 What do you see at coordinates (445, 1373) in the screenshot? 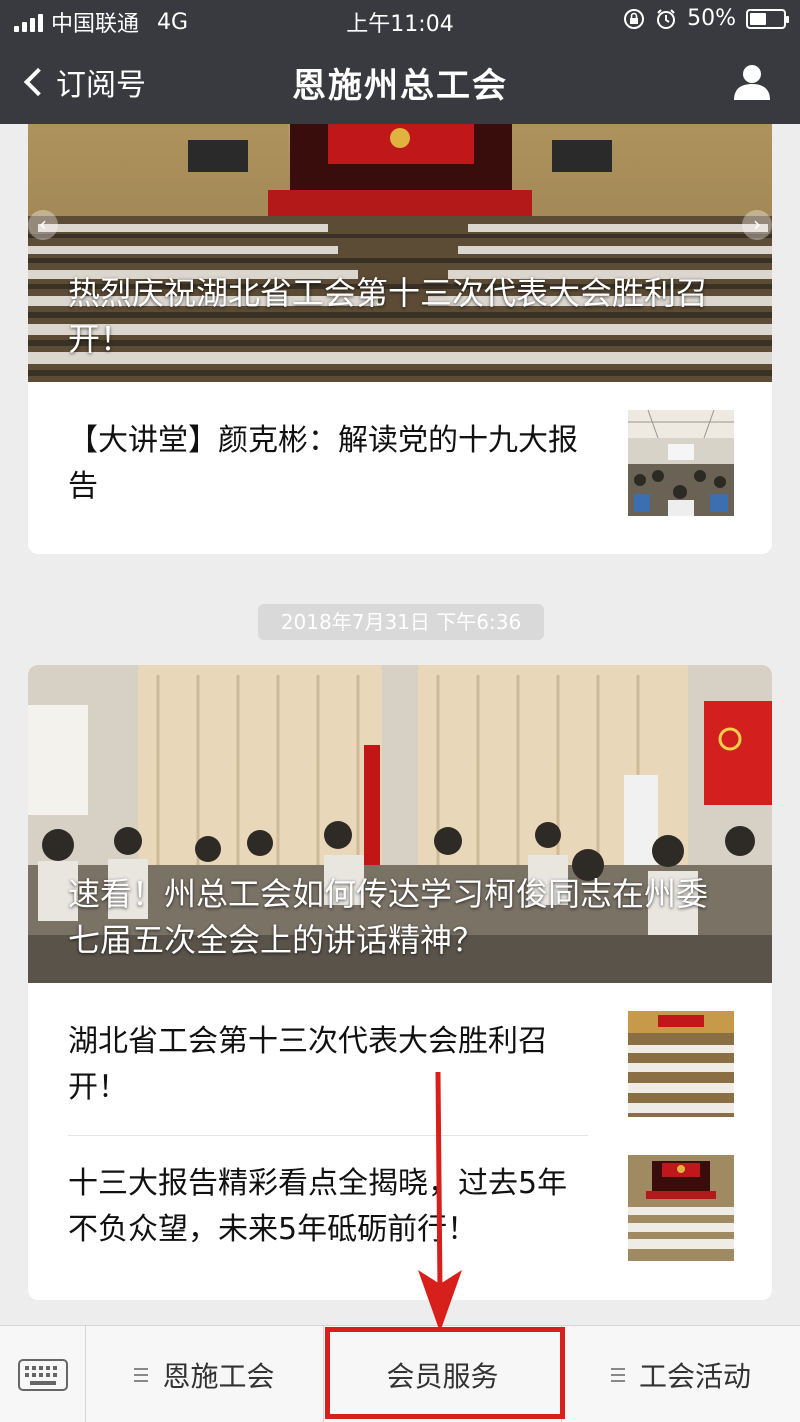
I see `annotation-highlight-box` at bounding box center [445, 1373].